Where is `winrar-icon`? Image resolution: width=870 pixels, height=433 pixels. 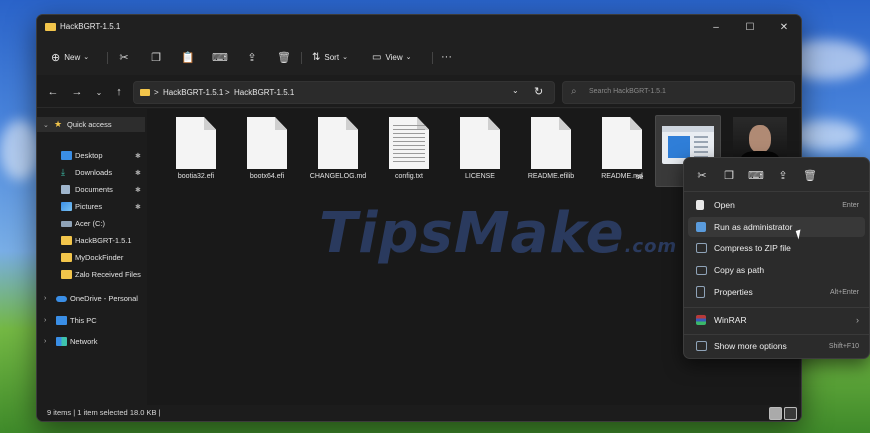
winrar-icon is located at coordinates (701, 320).